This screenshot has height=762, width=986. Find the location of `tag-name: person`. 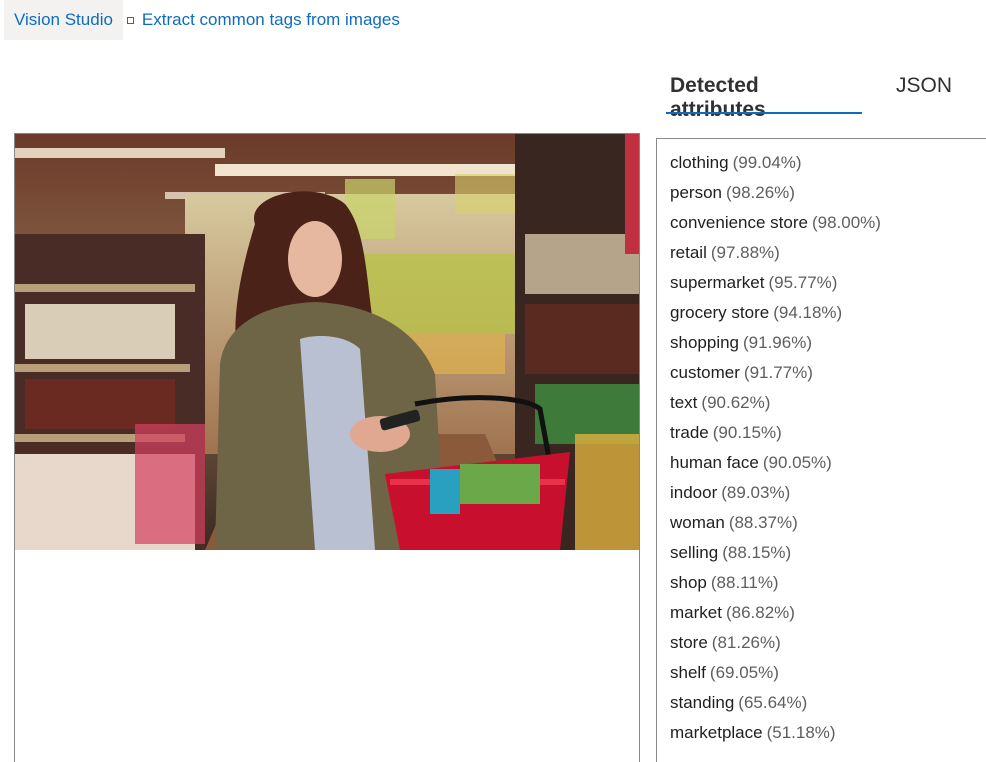

tag-name: person is located at coordinates (696, 192).